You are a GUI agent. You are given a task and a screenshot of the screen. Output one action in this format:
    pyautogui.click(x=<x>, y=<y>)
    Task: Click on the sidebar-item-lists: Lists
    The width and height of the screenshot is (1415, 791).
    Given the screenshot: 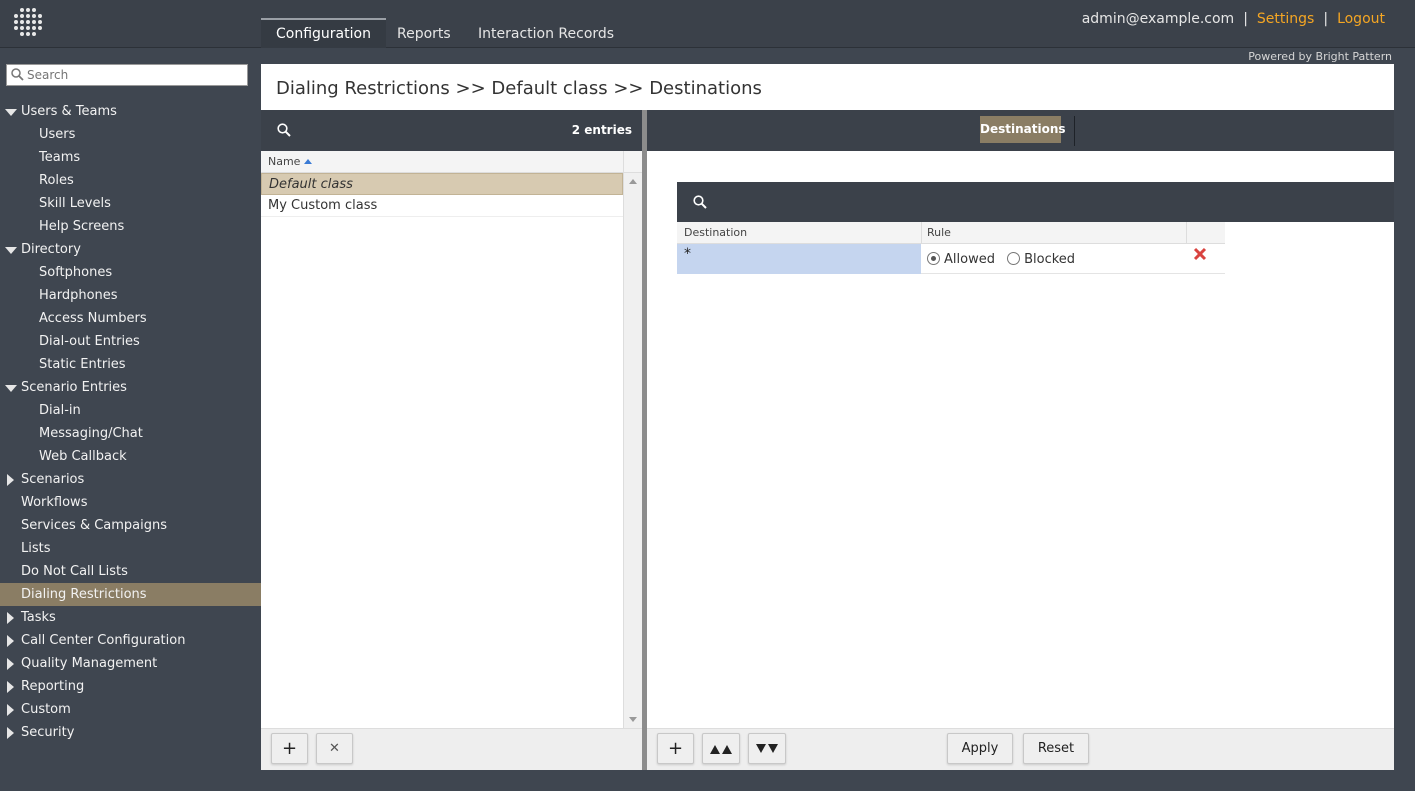 What is the action you would take?
    pyautogui.click(x=130, y=548)
    